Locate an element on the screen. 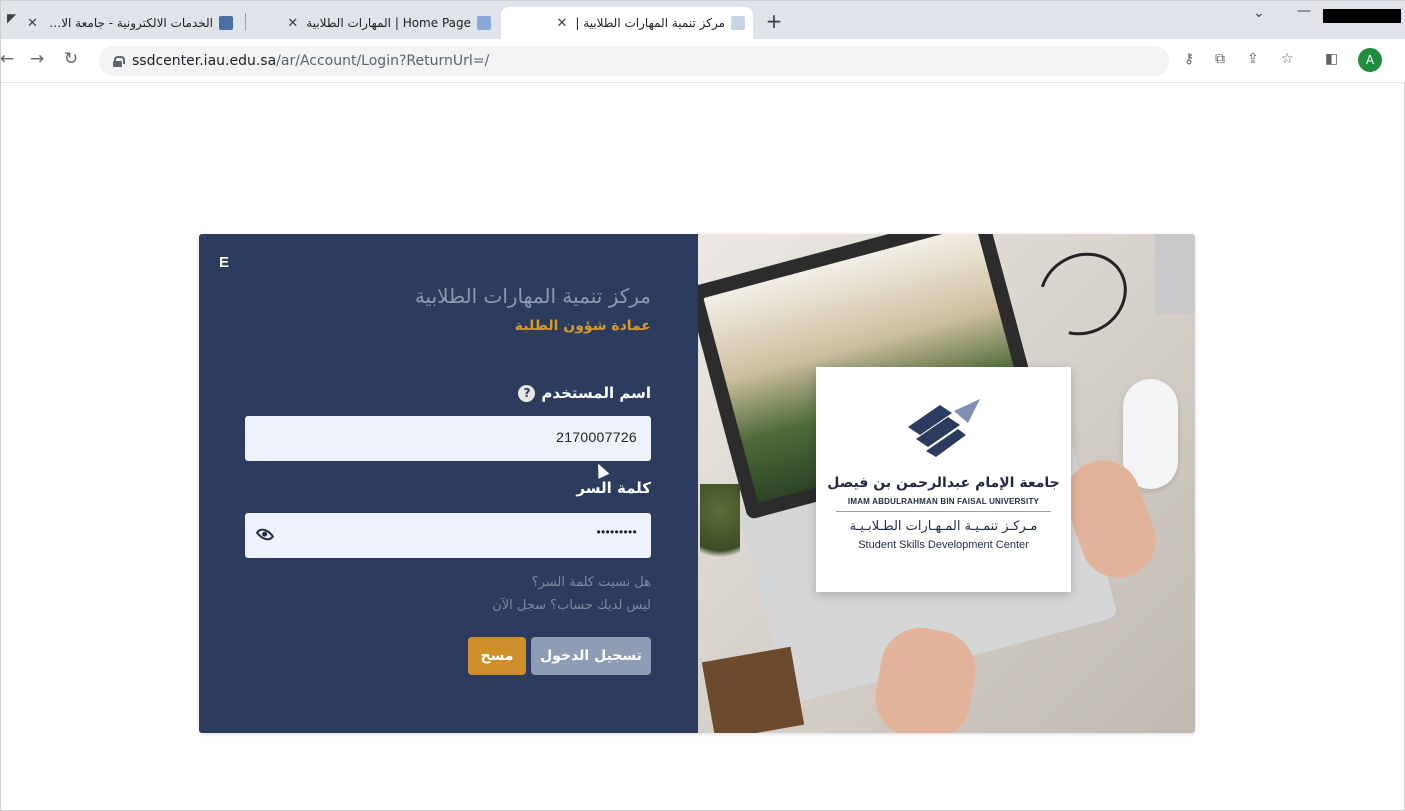 This screenshot has width=1405, height=811. university-logo-icon is located at coordinates (944, 428).